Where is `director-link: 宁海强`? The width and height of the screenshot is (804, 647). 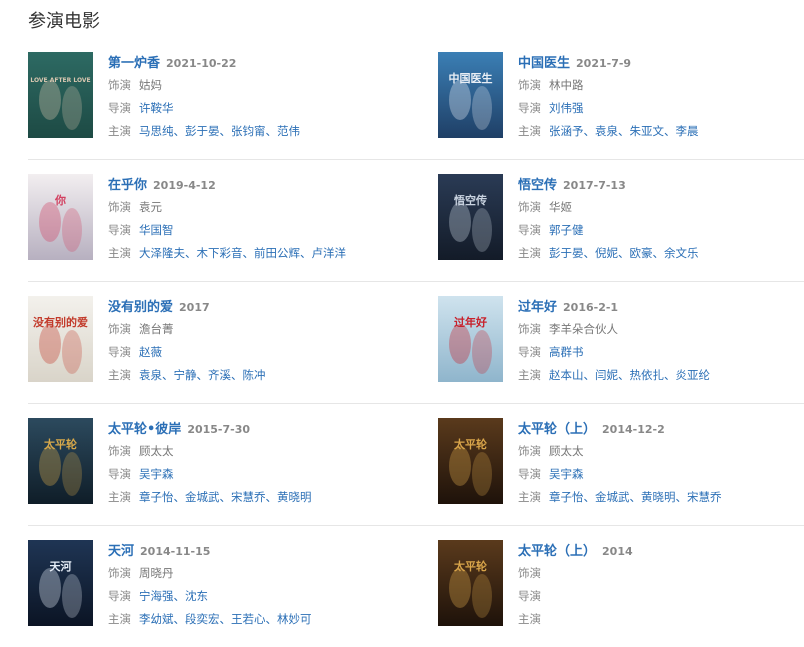
director-link: 宁海强 is located at coordinates (156, 596).